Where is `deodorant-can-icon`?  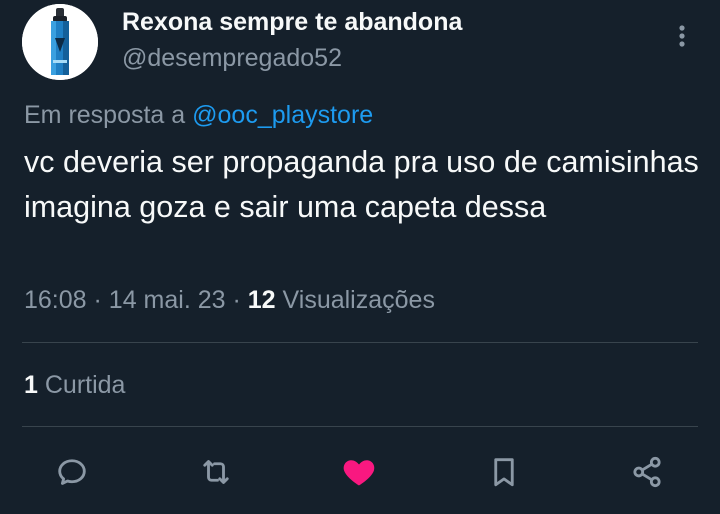 deodorant-can-icon is located at coordinates (60, 42).